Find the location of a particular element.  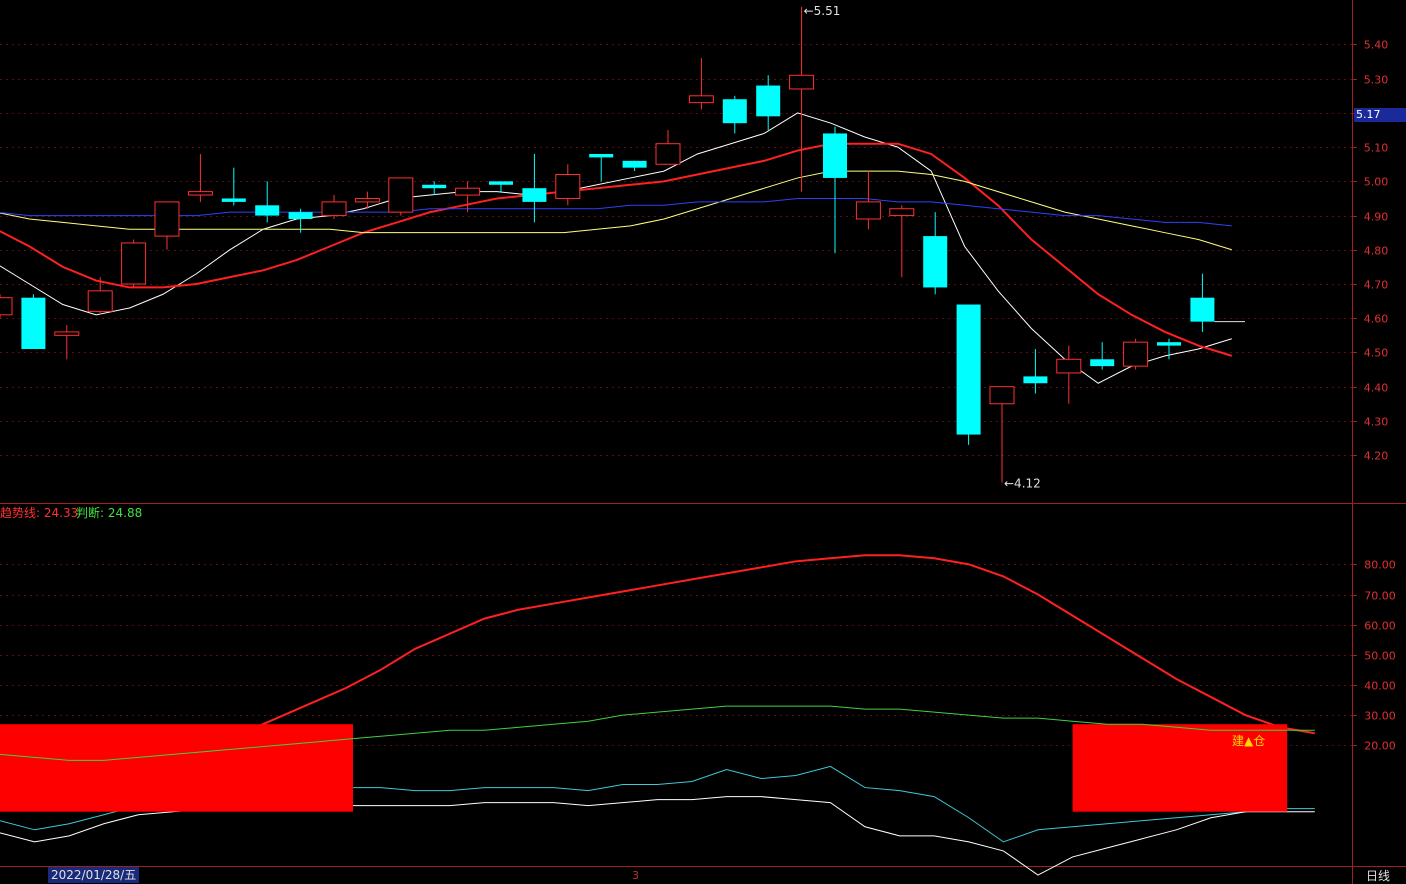

price-tick-label: 4.90 is located at coordinates (1376, 217).